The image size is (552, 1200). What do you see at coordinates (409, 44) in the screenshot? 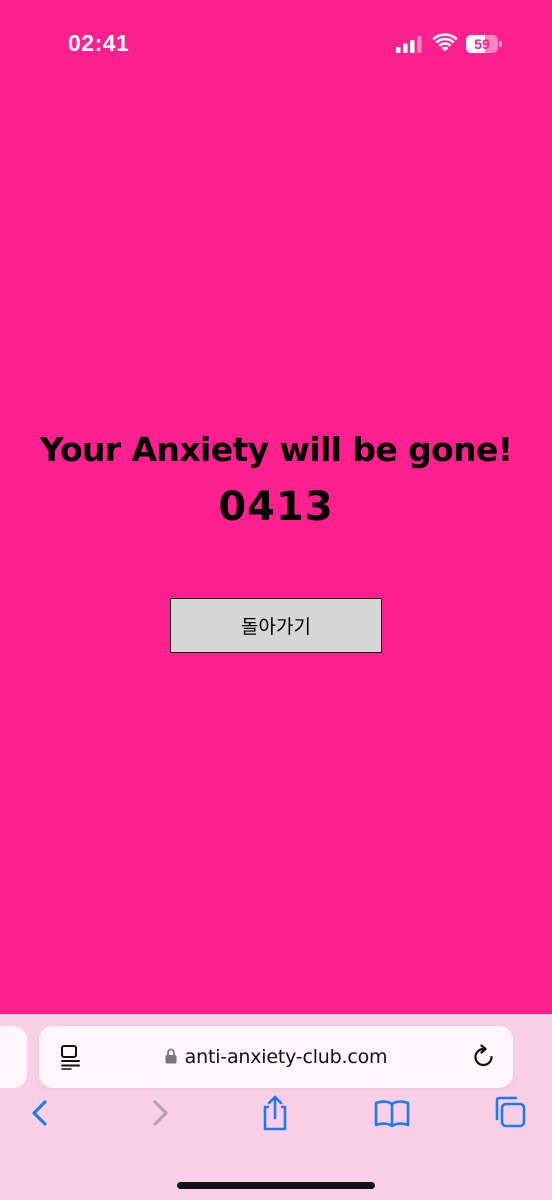
I see `cellular-signal-icon` at bounding box center [409, 44].